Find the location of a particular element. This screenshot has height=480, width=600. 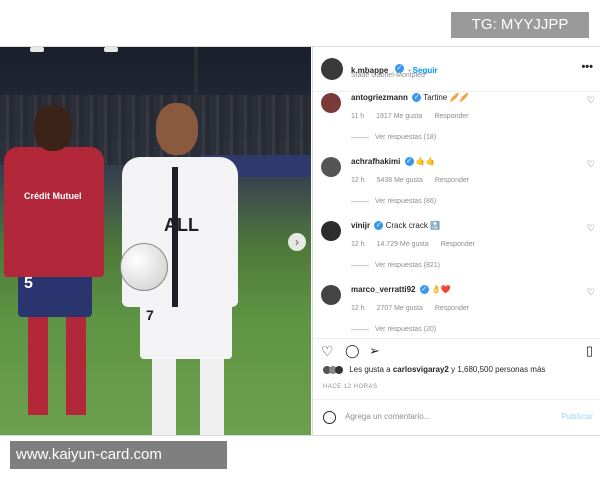

player-right-shorts: 7 is located at coordinates (186, 331).